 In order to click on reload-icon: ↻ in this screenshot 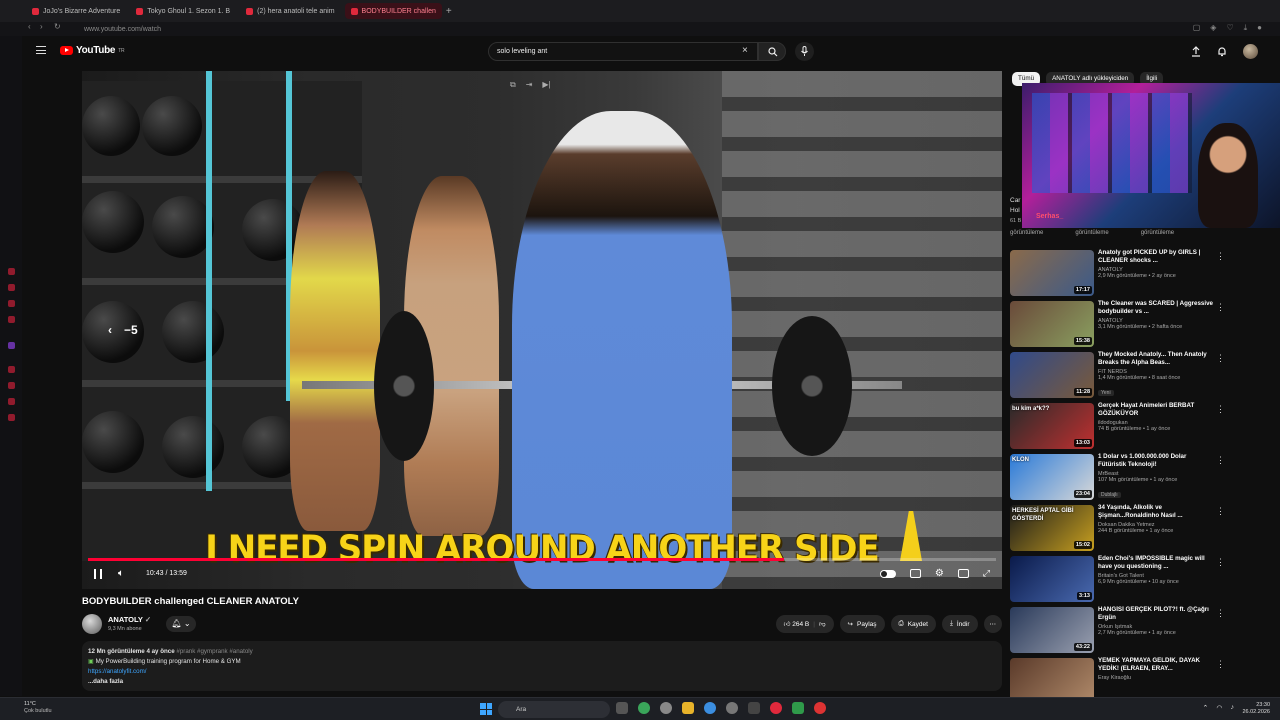, I will do `click(57, 26)`.